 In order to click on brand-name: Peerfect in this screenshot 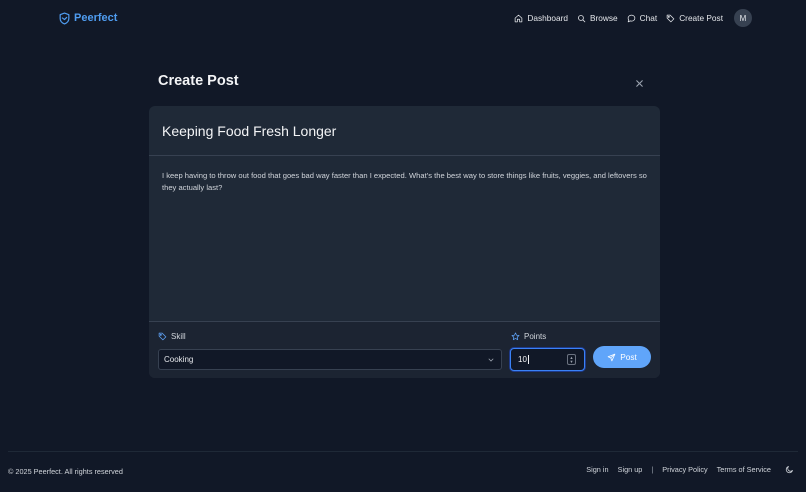, I will do `click(96, 18)`.